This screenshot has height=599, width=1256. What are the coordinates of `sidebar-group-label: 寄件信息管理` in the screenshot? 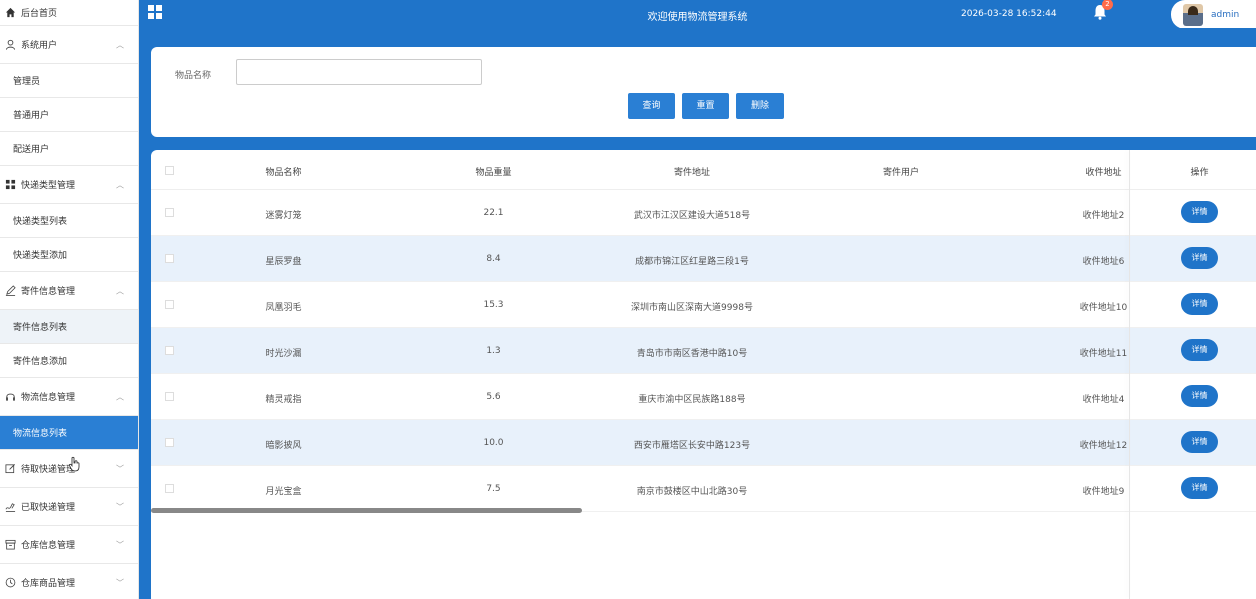 It's located at (48, 292).